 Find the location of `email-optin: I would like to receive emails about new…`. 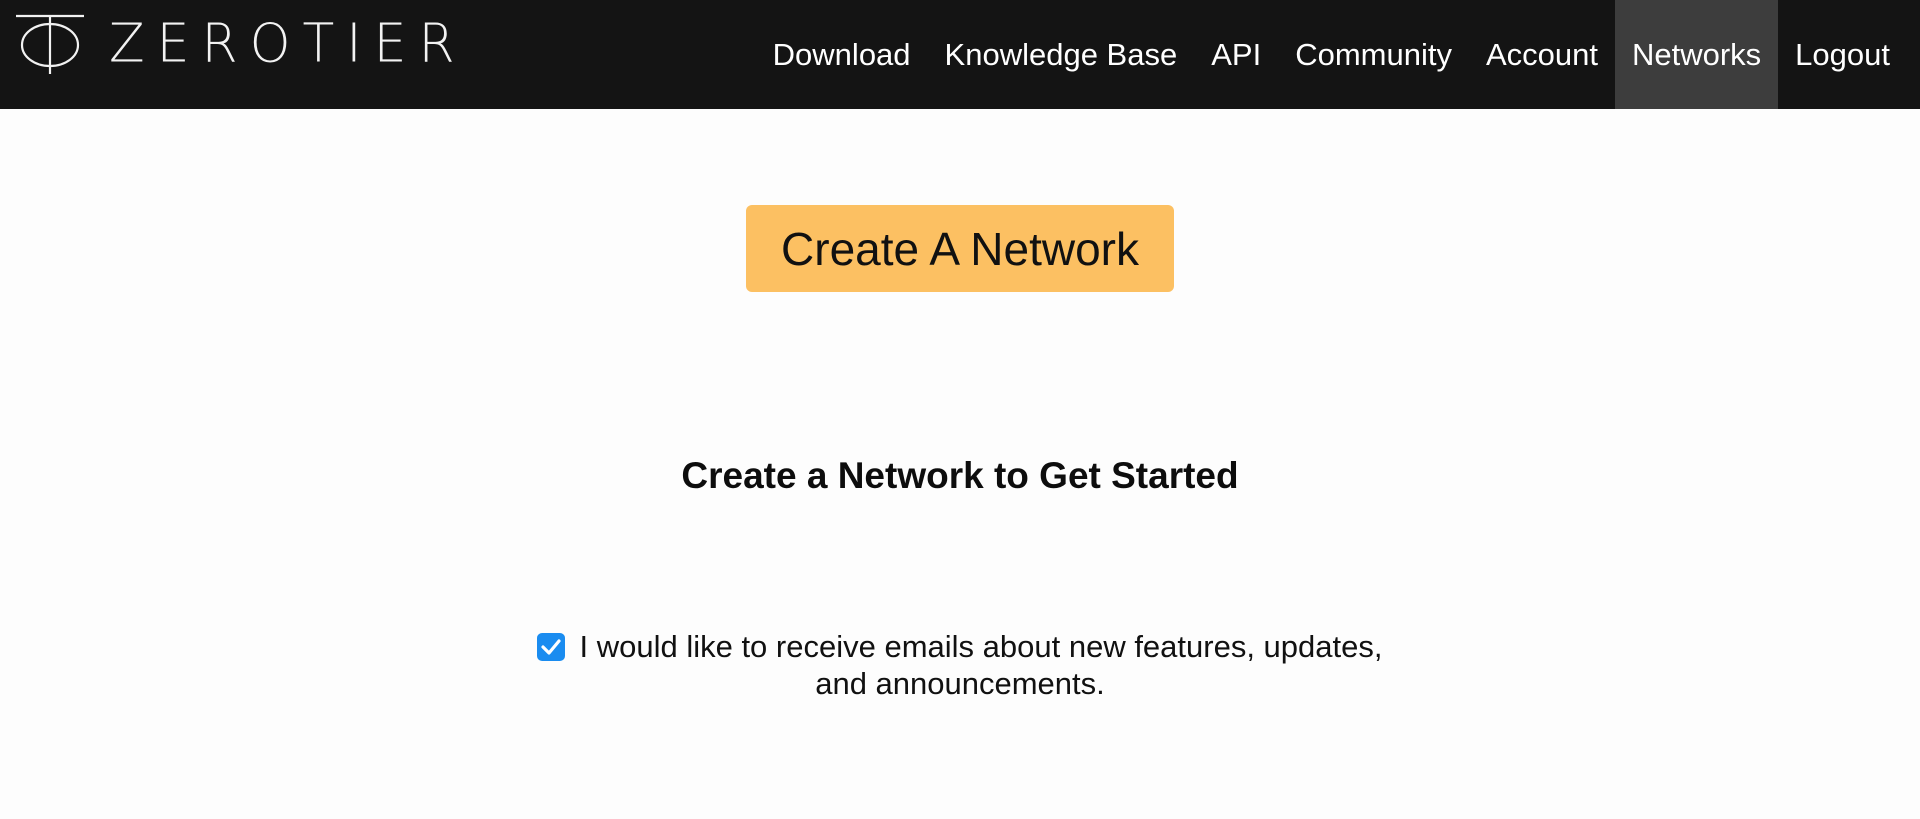

email-optin: I would like to receive emails about new… is located at coordinates (960, 665).